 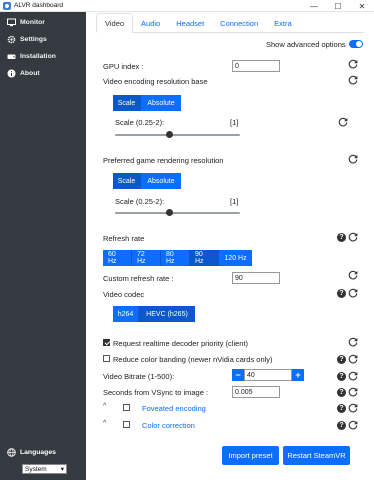 I want to click on bitrate-decrease-button: −, so click(x=238, y=375).